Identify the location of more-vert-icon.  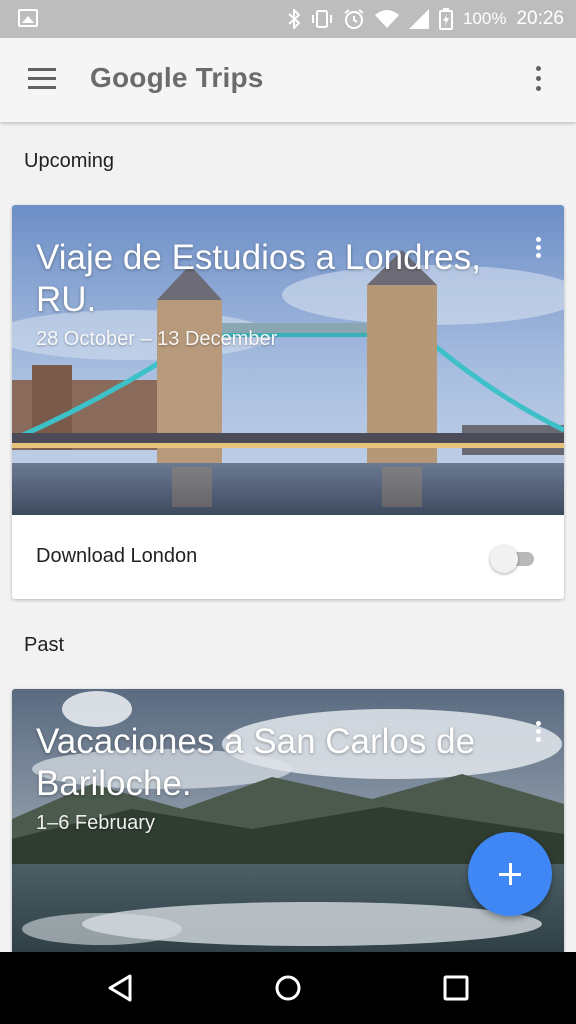
(538, 80).